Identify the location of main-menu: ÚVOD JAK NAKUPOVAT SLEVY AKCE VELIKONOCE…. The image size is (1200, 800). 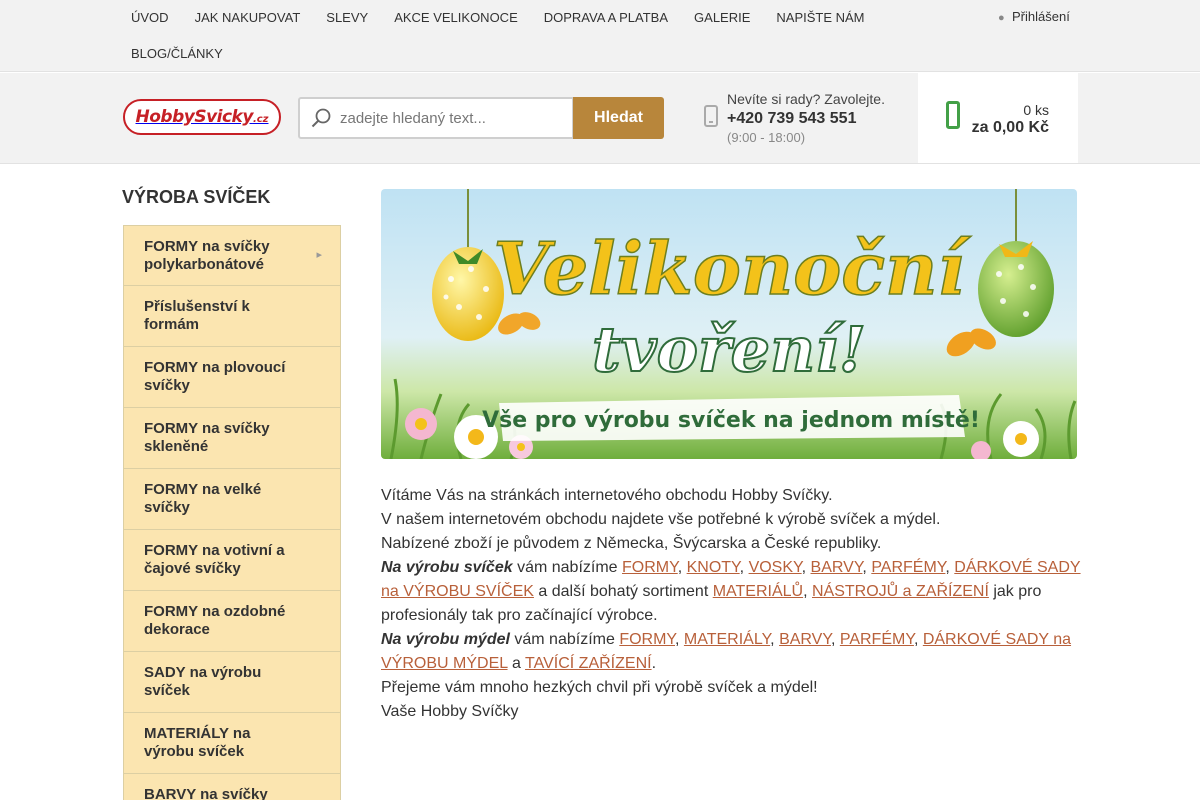
(528, 36).